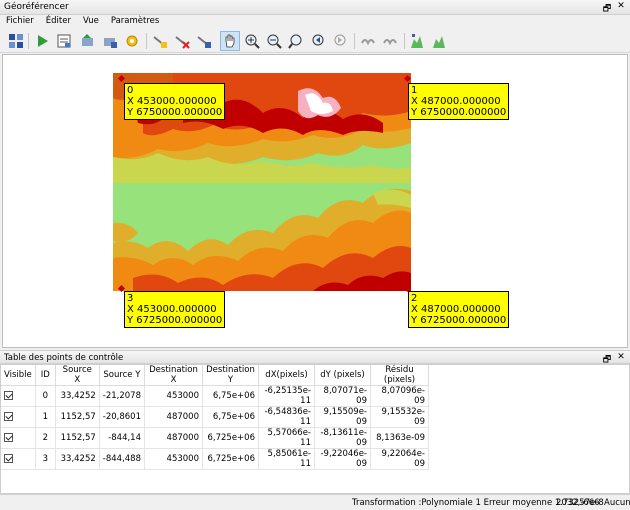 Image resolution: width=630 pixels, height=510 pixels. I want to click on col-residual: Résidu (pixels), so click(399, 375).